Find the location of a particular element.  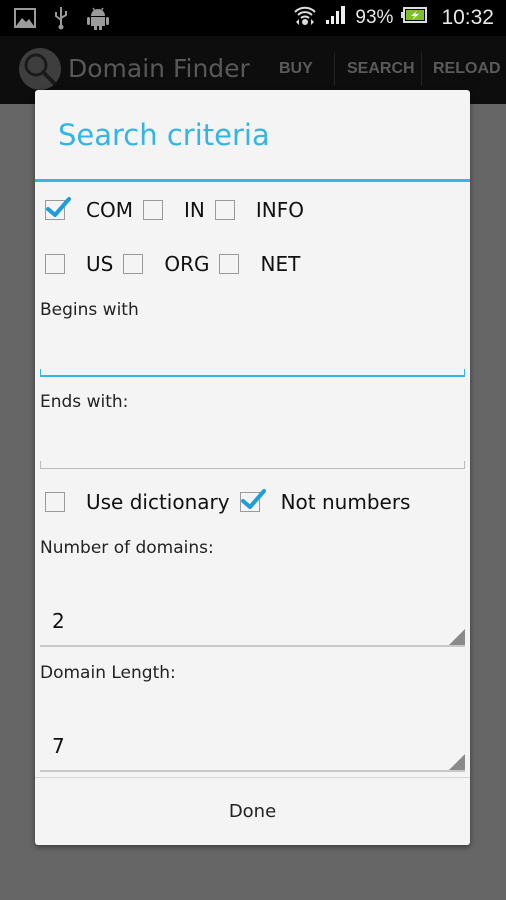

checkbox-label: Use dictionary is located at coordinates (158, 502).